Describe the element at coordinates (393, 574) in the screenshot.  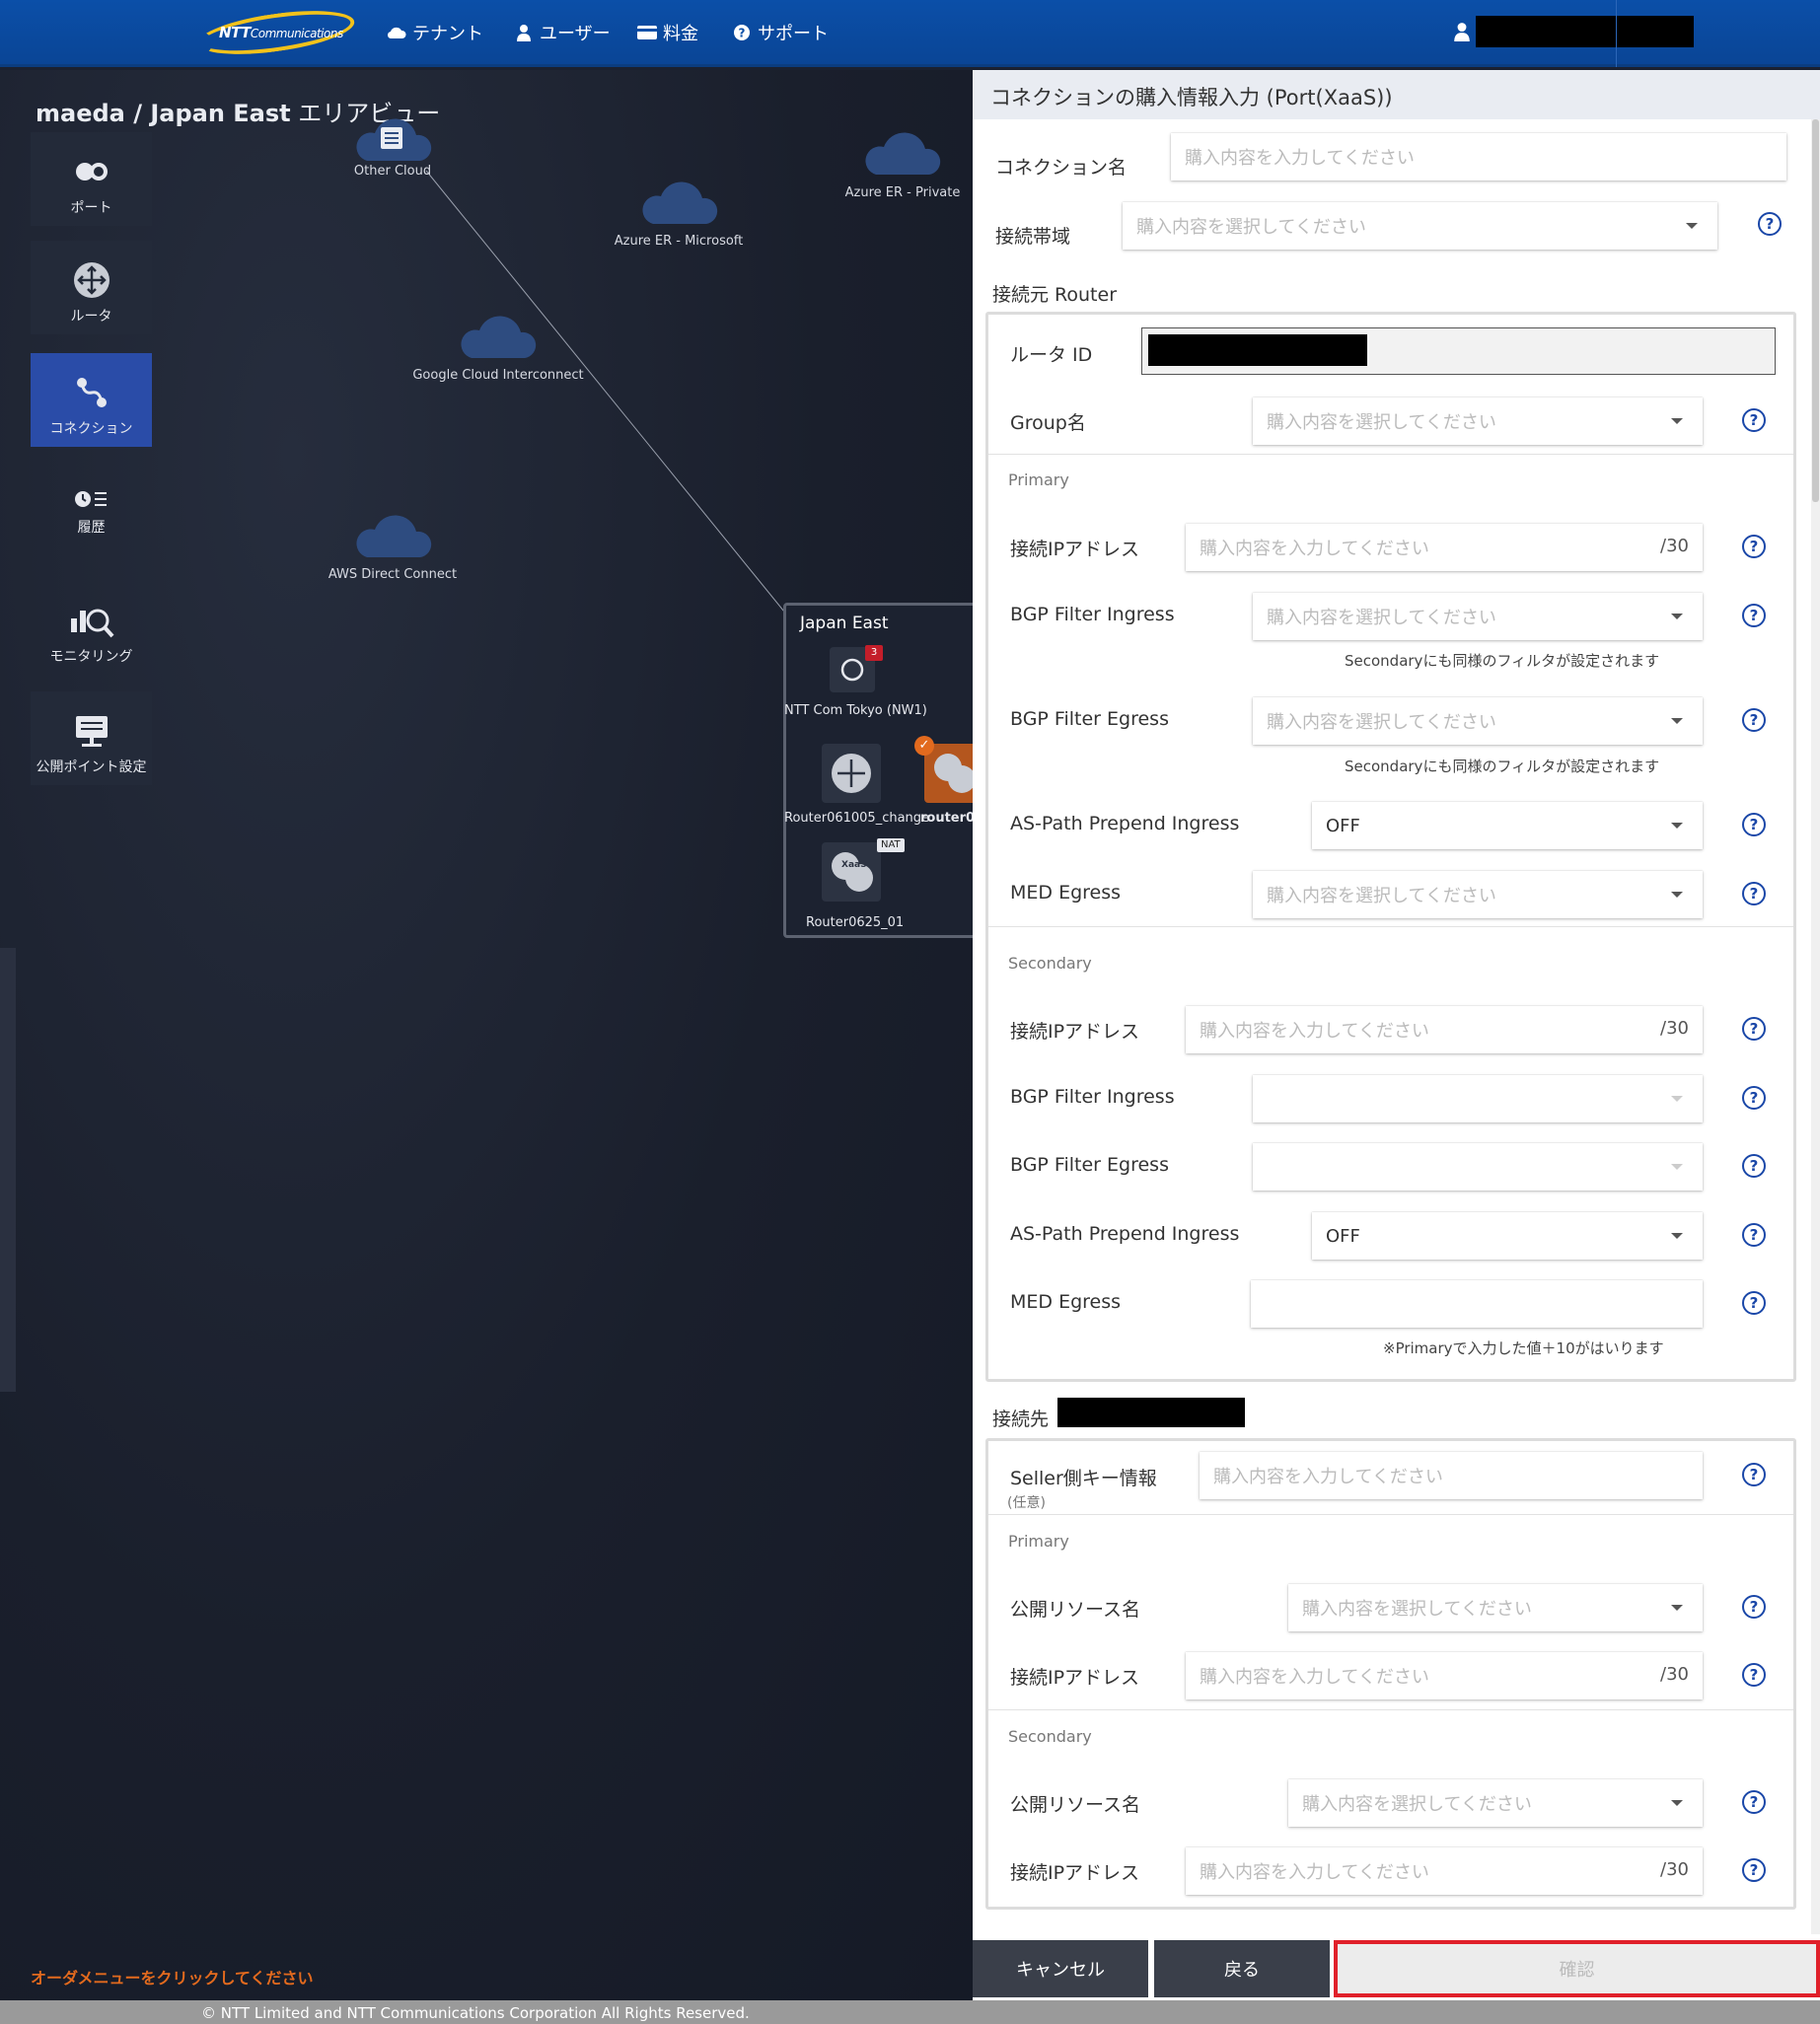
I see `cloud-label-aws: AWS Direct Connect` at that location.